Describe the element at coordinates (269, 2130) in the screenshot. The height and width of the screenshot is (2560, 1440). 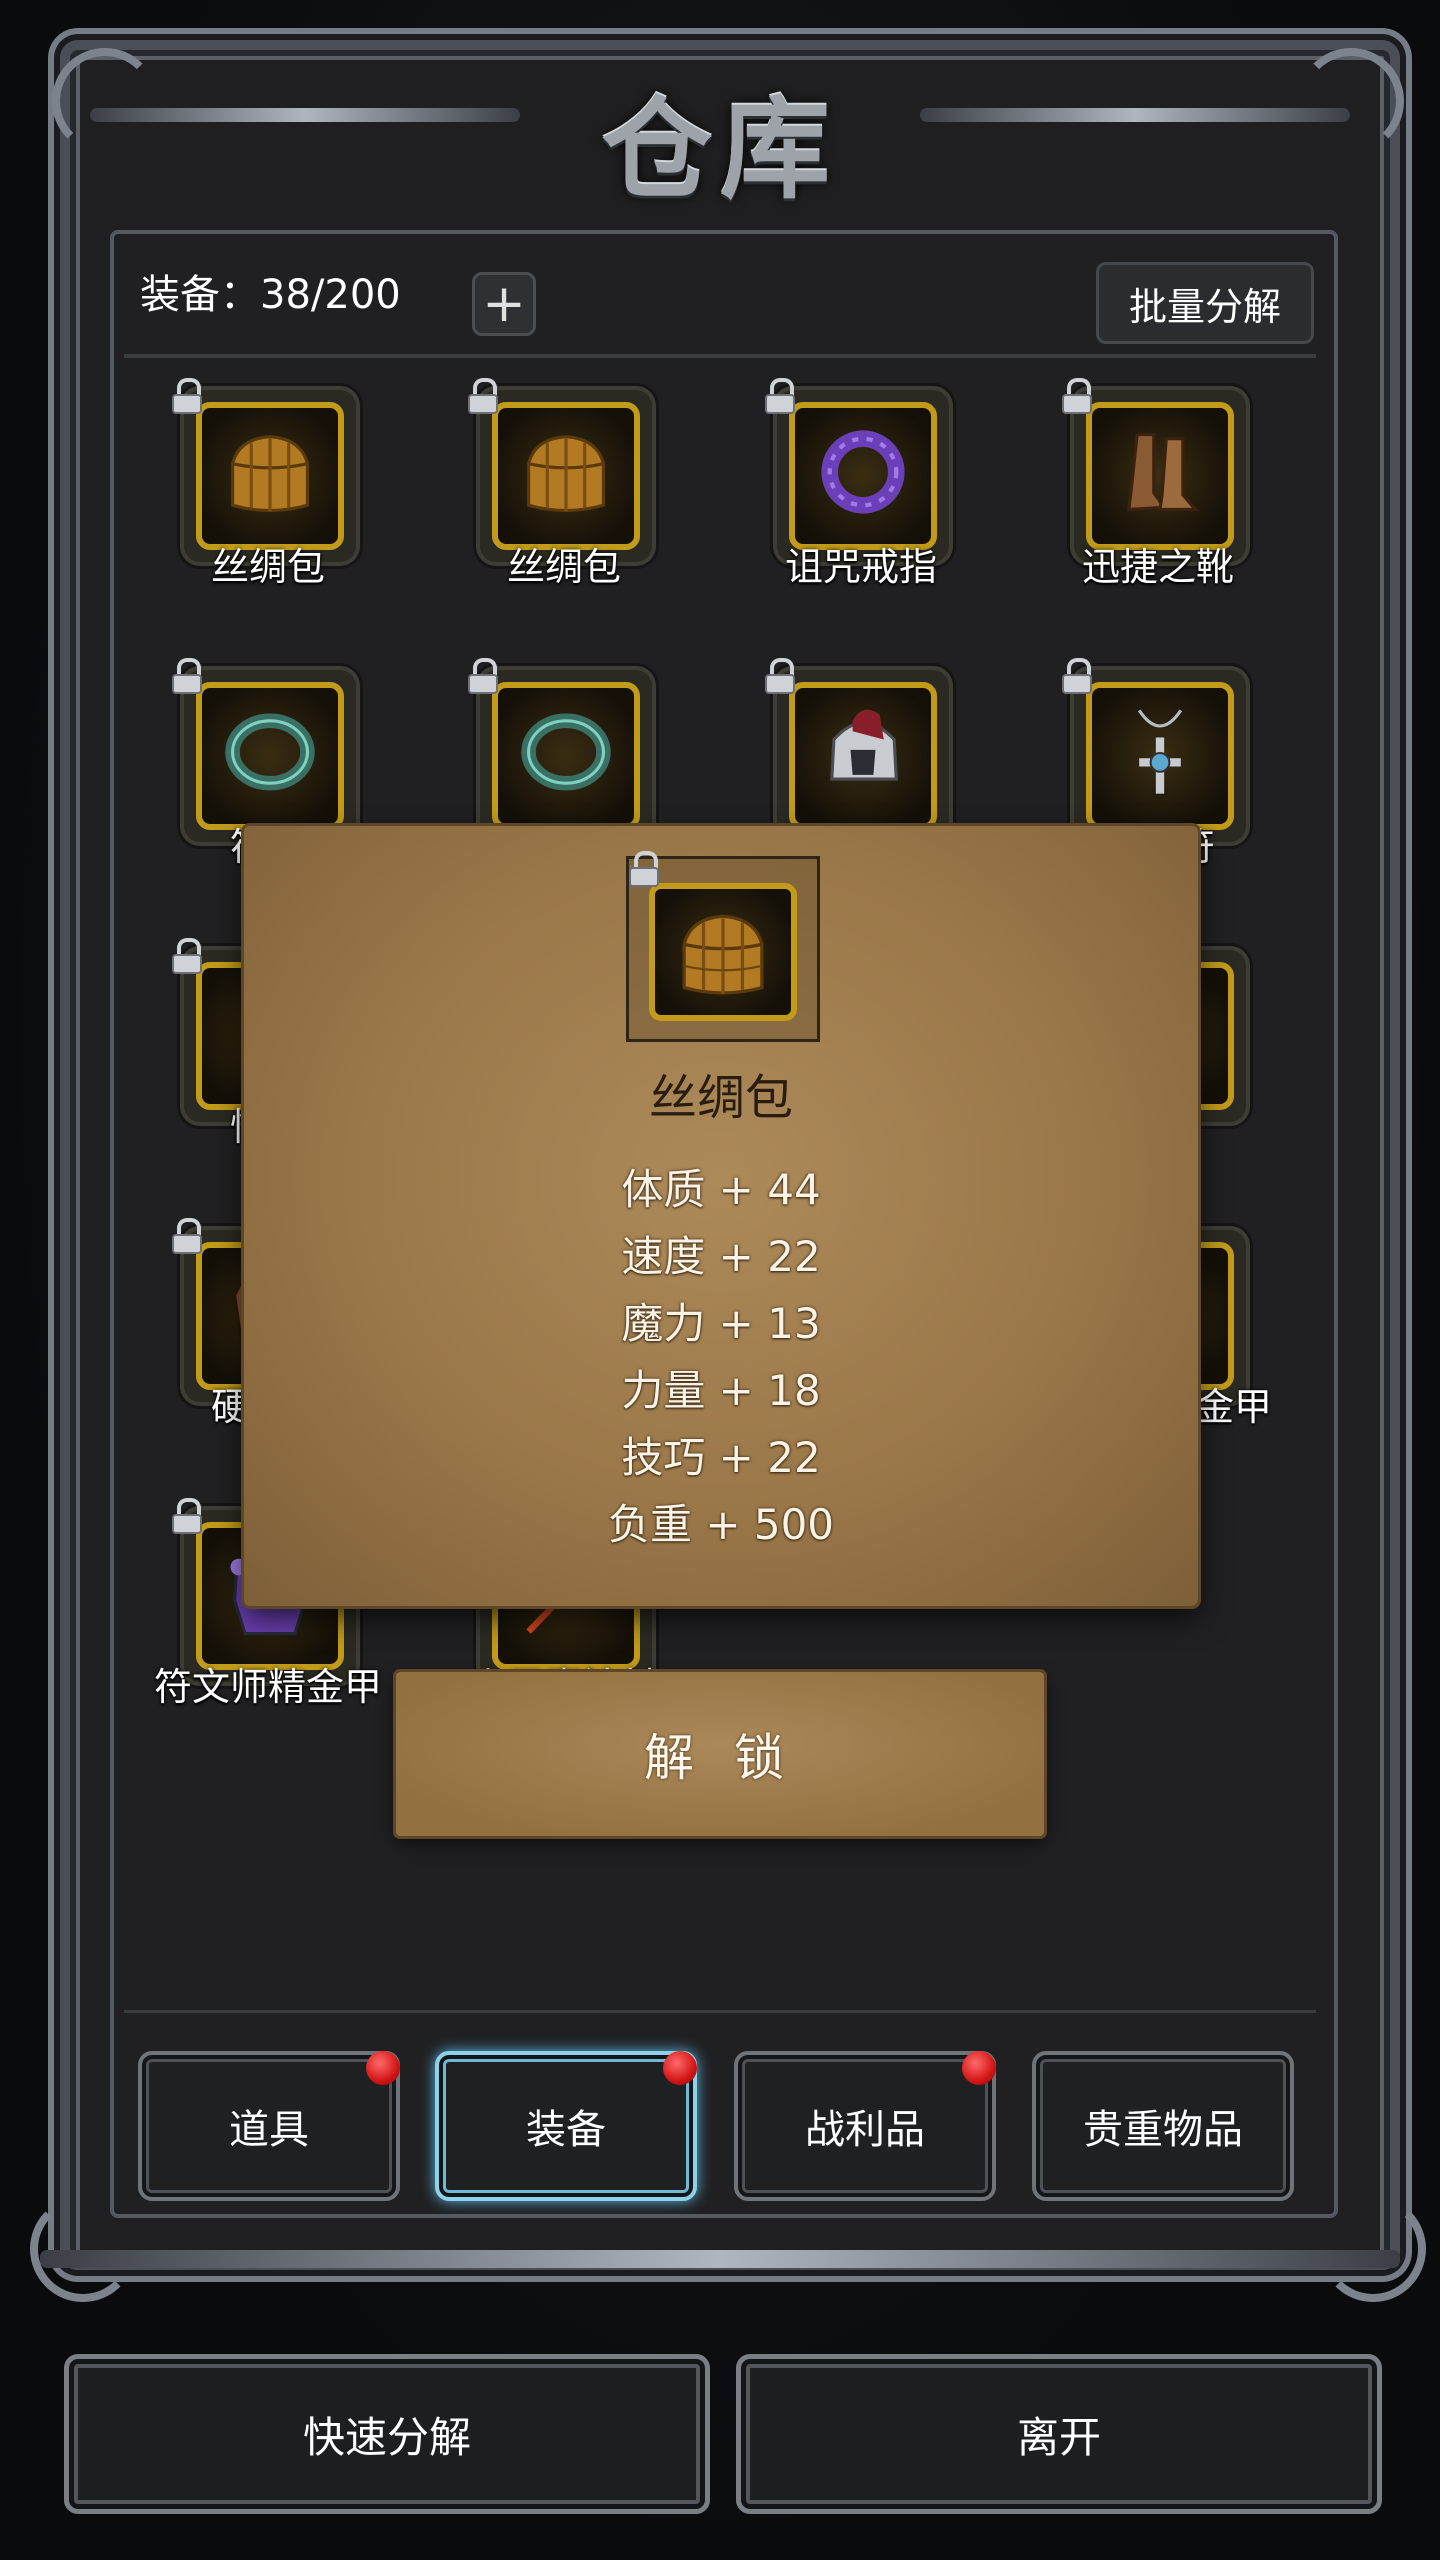
I see `tab-label: 道具` at that location.